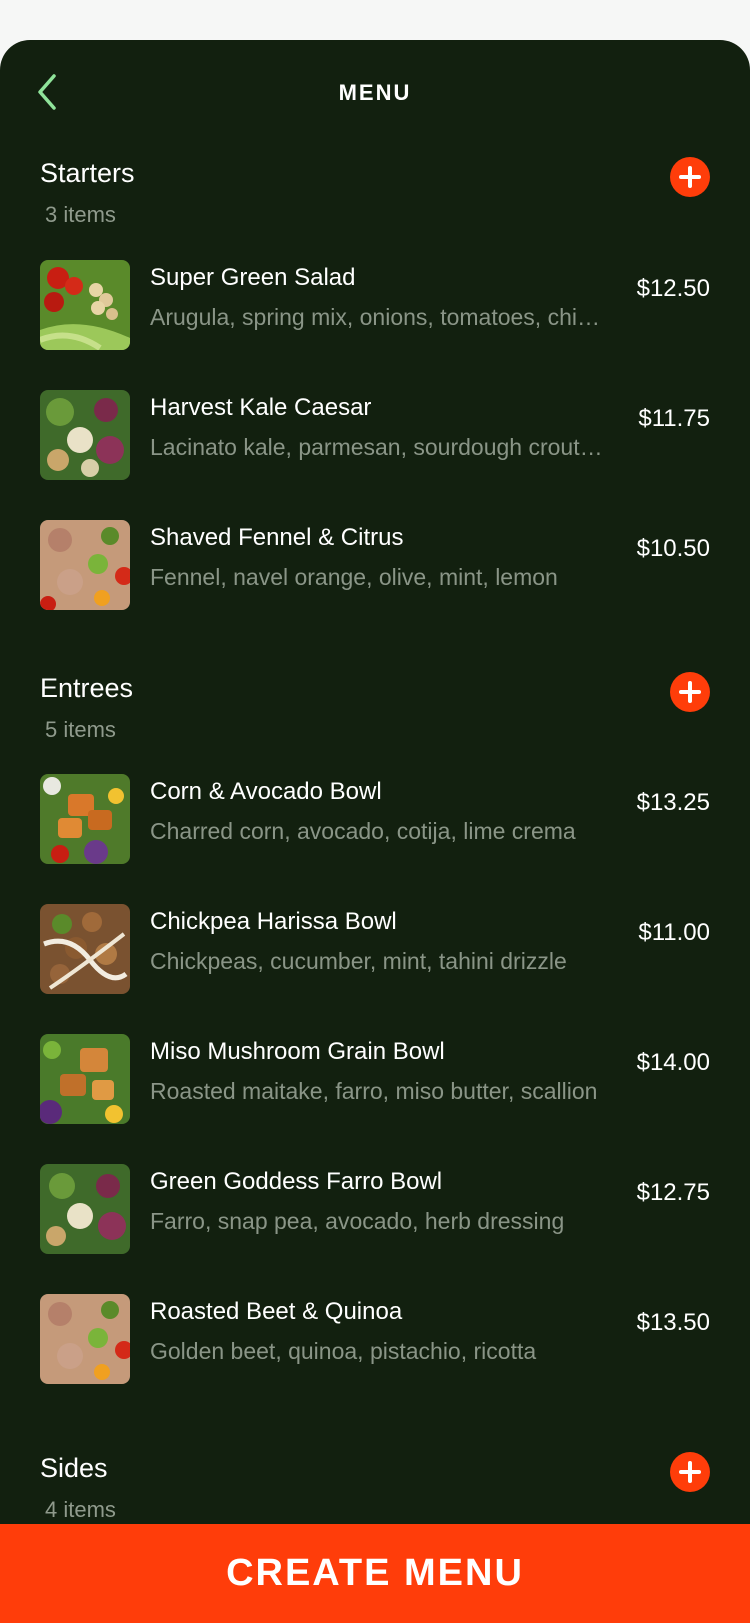 This screenshot has width=750, height=1623. I want to click on dish-name: Miso Mushroom Grain Bowl, so click(297, 1051).